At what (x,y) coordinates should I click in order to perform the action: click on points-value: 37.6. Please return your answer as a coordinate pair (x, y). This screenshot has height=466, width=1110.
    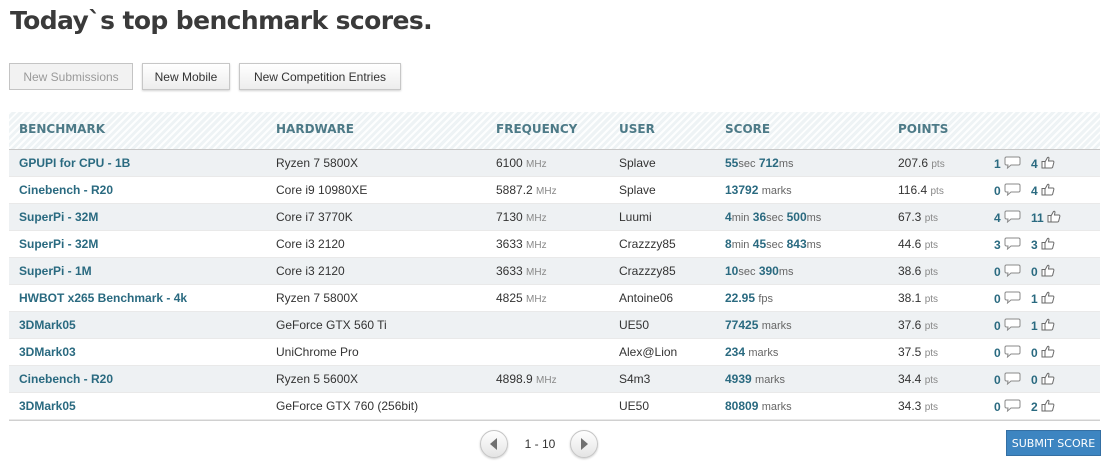
    Looking at the image, I should click on (910, 325).